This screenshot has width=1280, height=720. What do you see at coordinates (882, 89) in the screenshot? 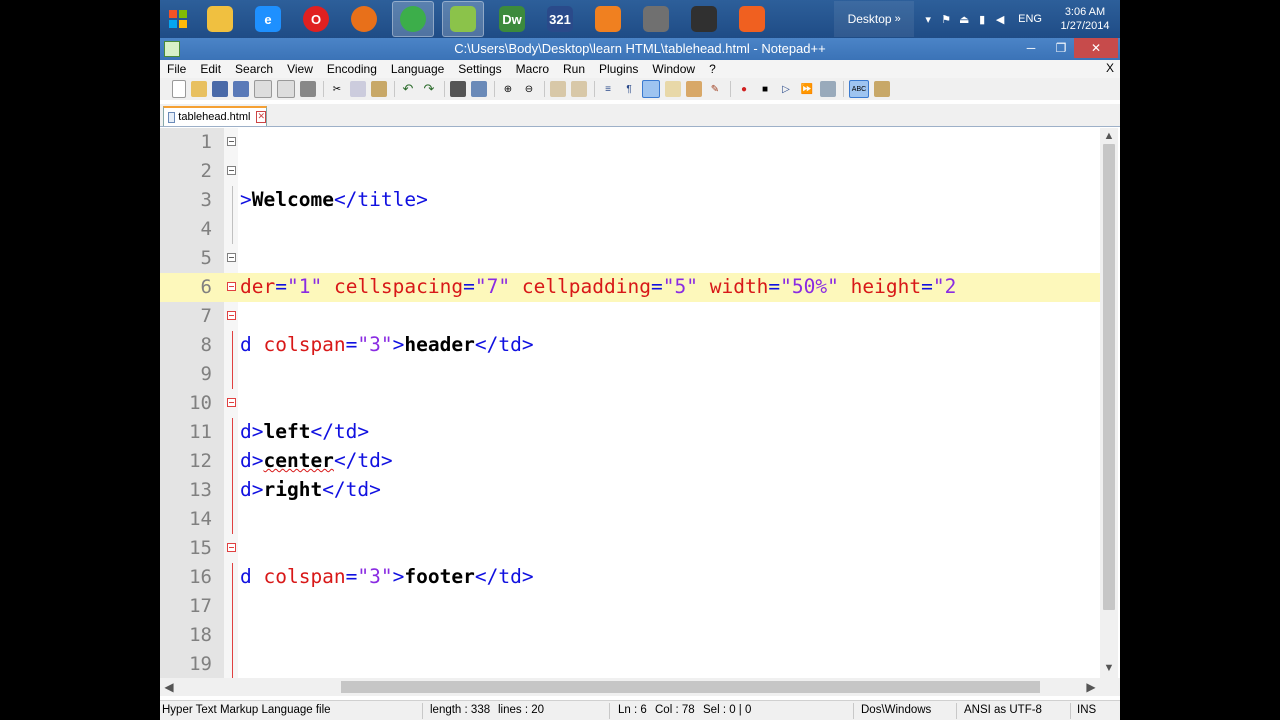
I see `plugin-icon` at bounding box center [882, 89].